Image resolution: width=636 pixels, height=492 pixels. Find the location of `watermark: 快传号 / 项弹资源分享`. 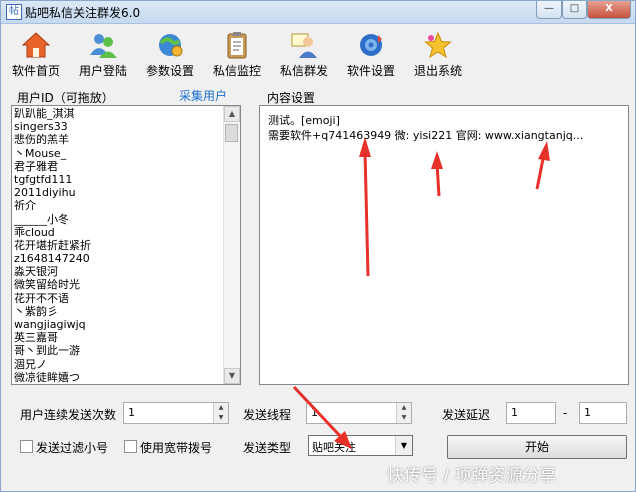

watermark: 快传号 / 项弹资源分享 is located at coordinates (472, 476).